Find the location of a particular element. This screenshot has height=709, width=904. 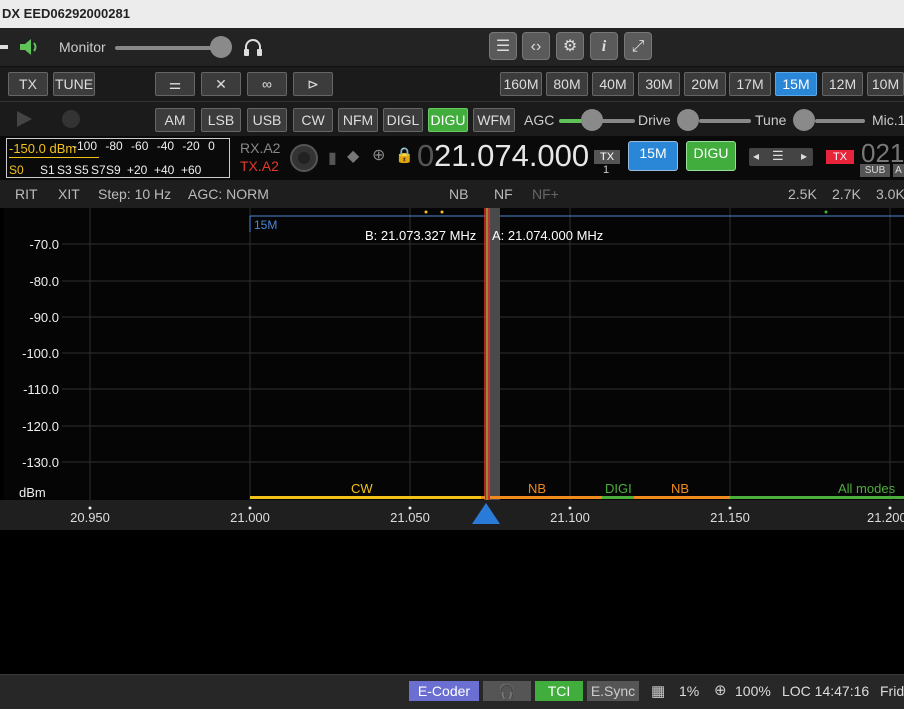

tx-button: TX is located at coordinates (28, 84).